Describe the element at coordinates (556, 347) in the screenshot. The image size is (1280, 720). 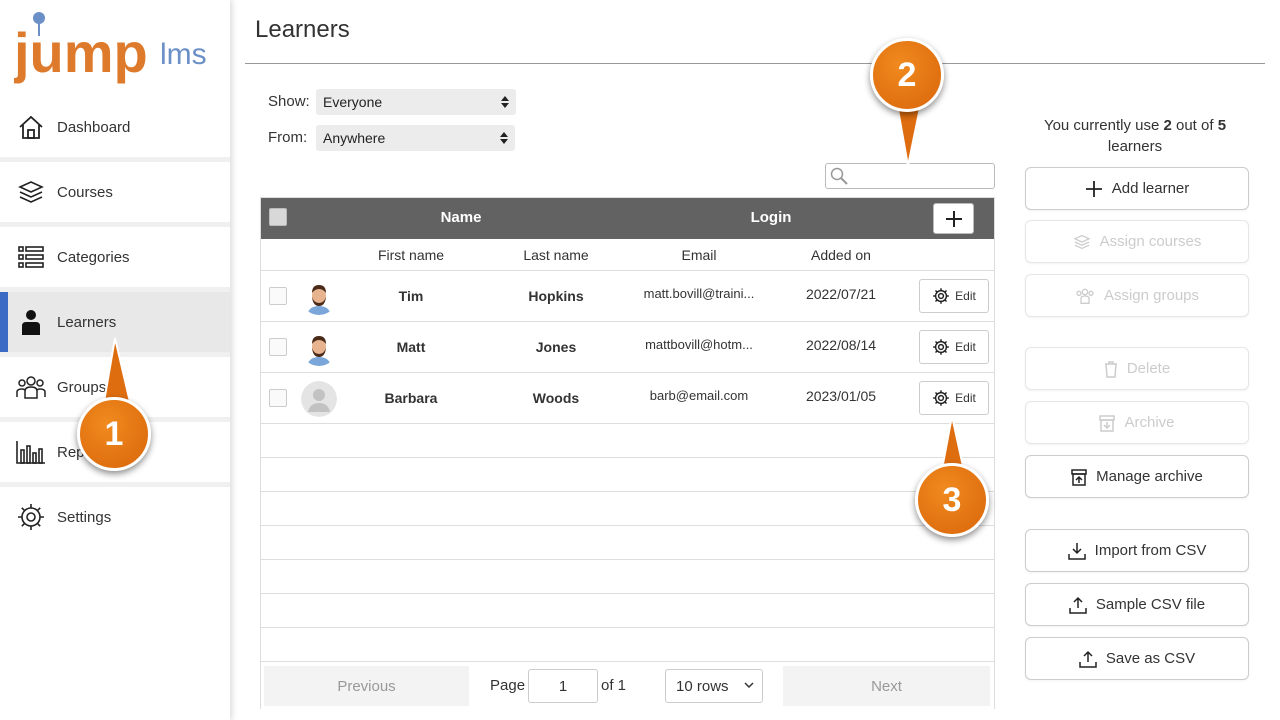
I see `last-name-cell: Jones` at that location.